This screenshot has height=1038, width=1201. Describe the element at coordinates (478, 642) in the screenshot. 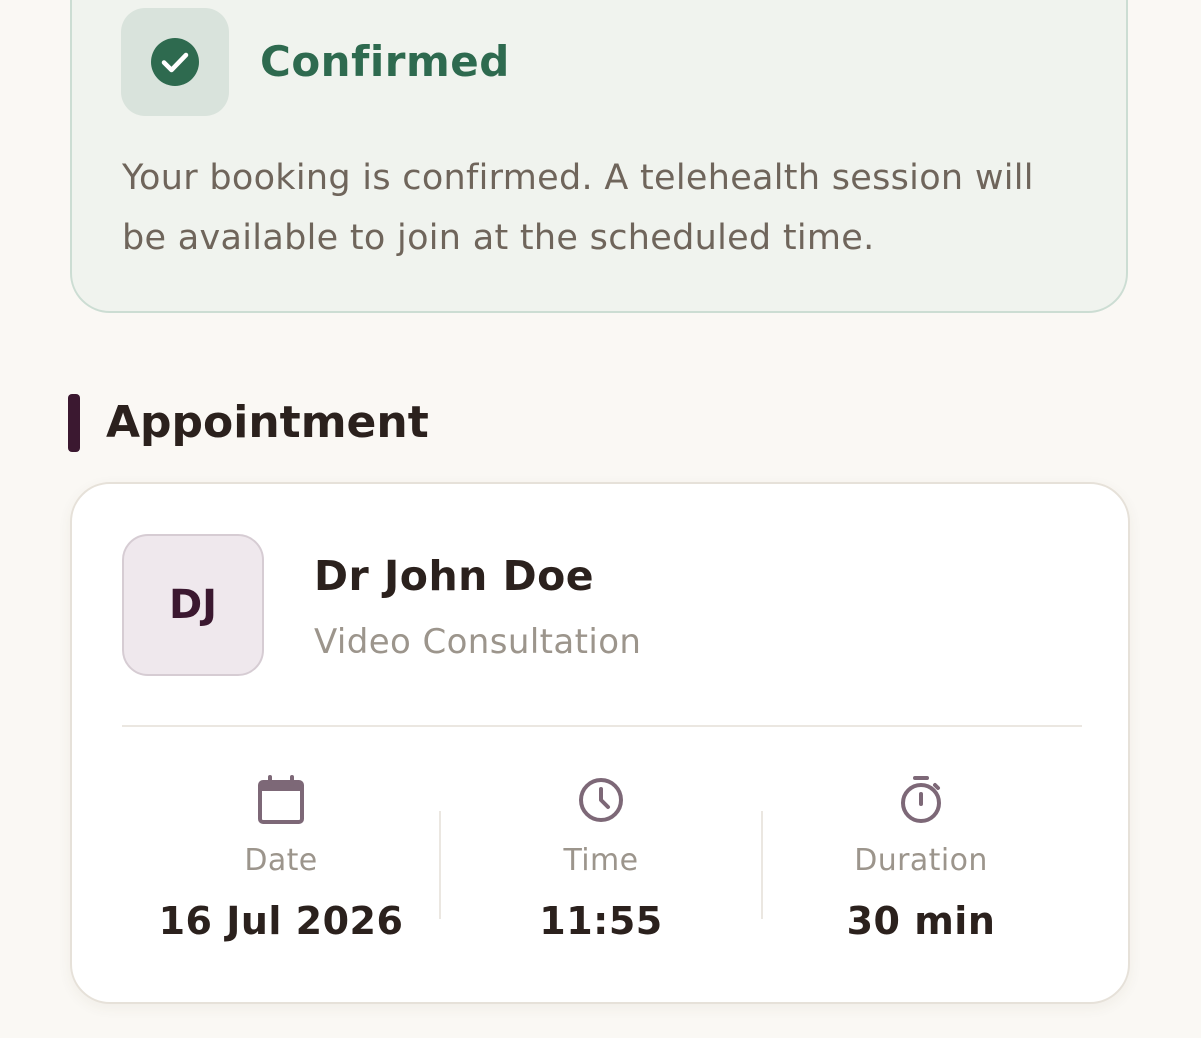

I see `consultation-type: Video Consultation` at that location.